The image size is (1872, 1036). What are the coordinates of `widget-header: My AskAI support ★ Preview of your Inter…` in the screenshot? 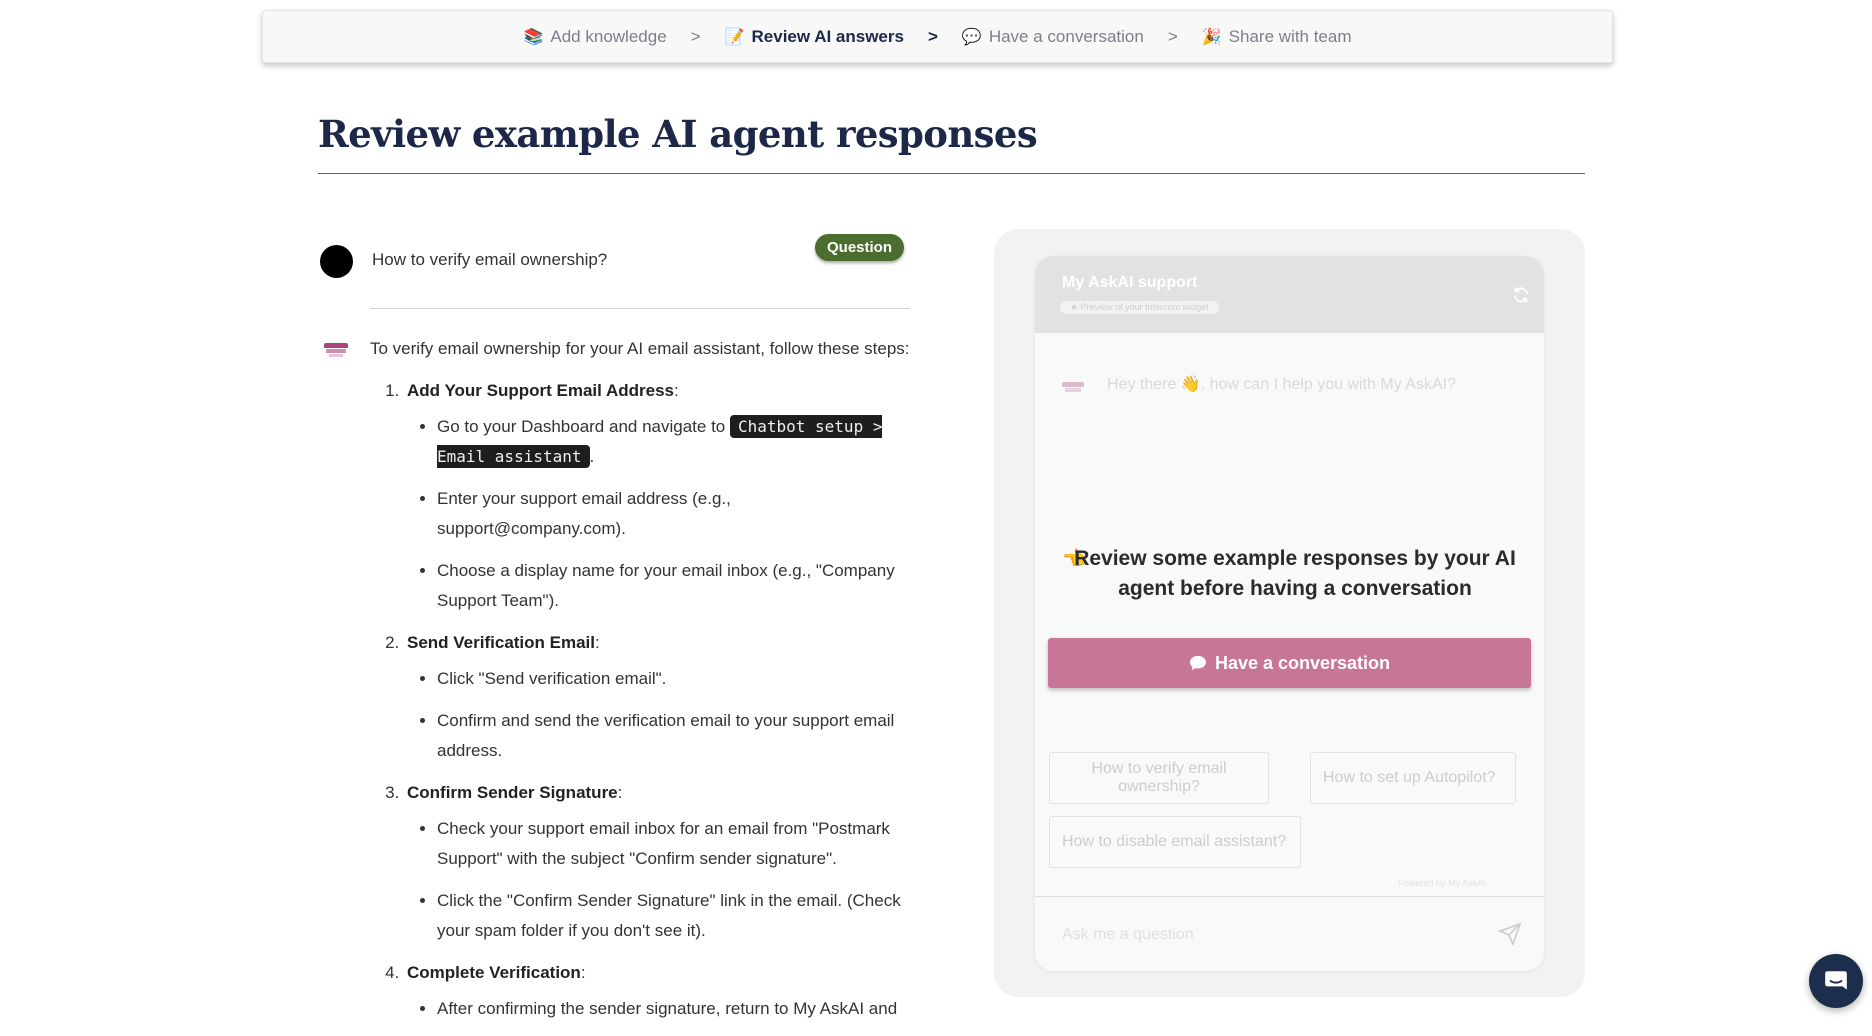 It's located at (1289, 294).